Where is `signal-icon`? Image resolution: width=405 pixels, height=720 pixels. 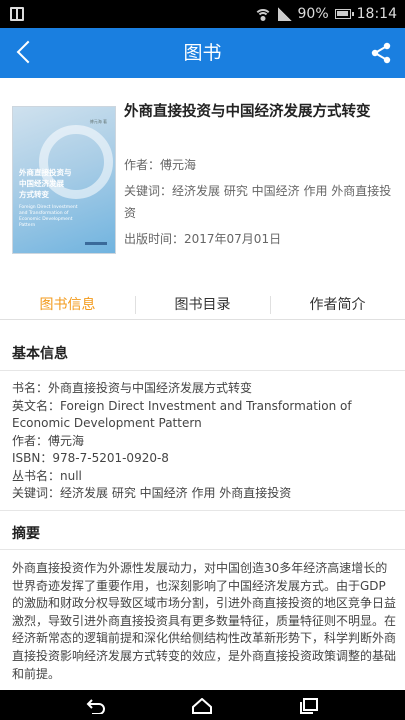 signal-icon is located at coordinates (284, 14).